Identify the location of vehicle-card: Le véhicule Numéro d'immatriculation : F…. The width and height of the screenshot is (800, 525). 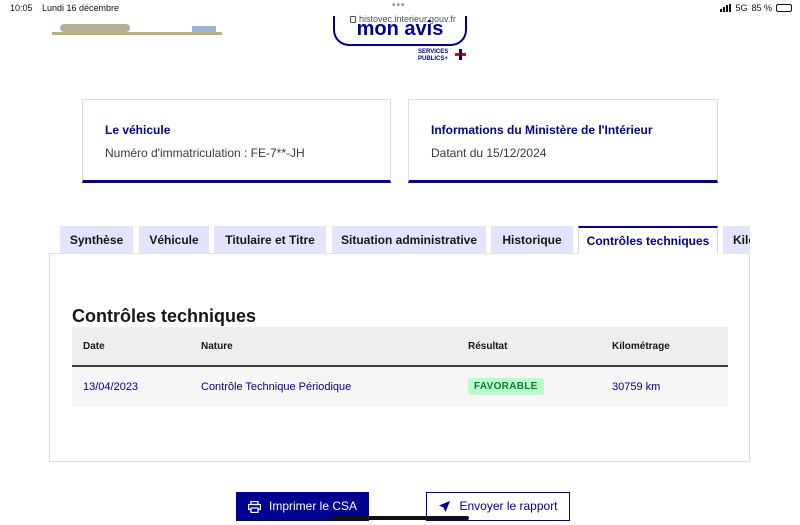
(236, 141).